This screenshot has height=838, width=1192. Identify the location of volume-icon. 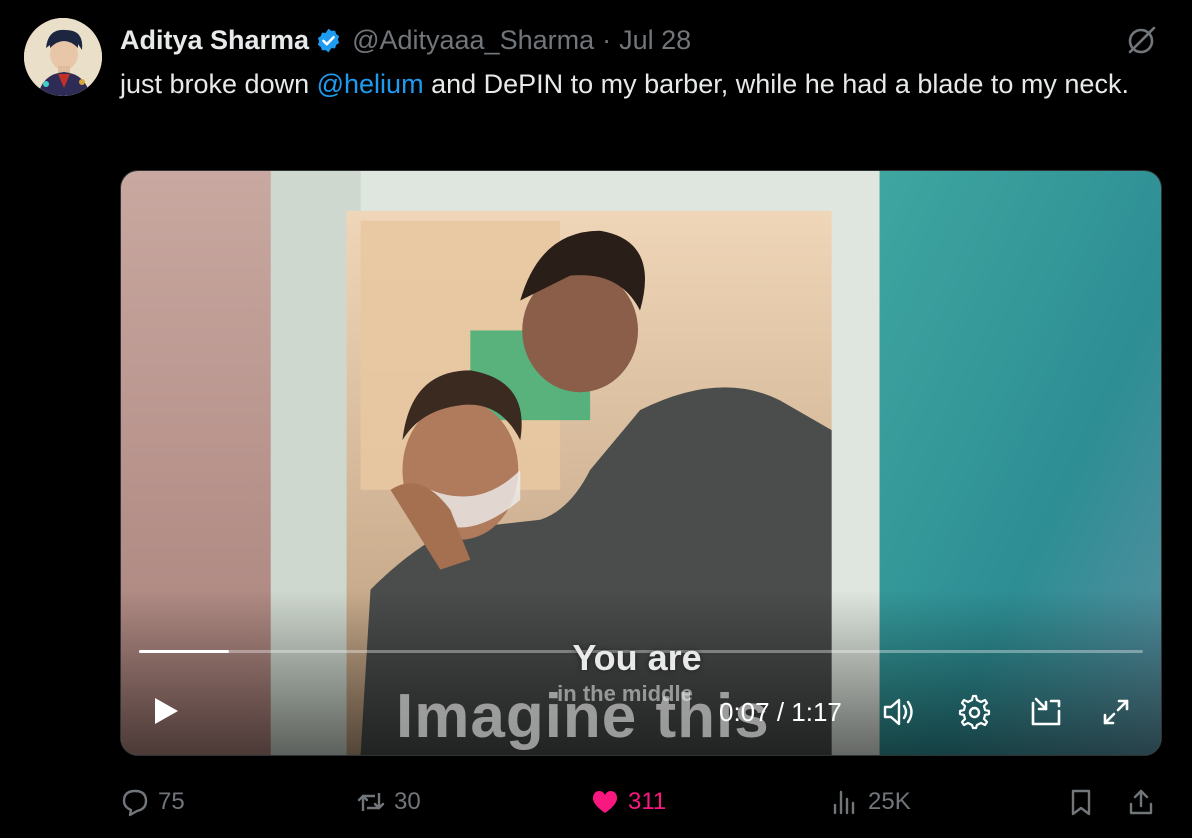
(898, 712).